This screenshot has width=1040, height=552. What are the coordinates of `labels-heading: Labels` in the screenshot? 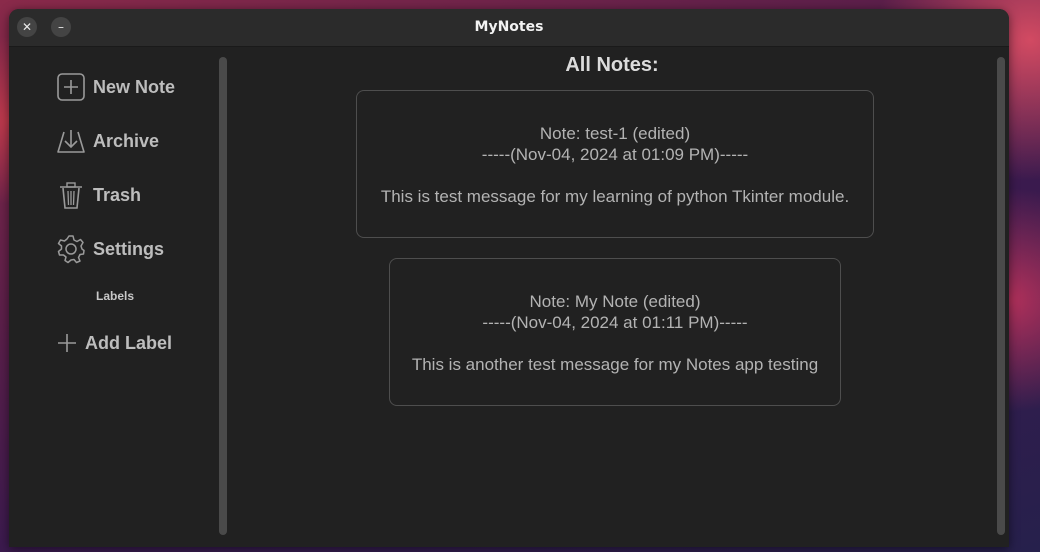 It's located at (115, 296).